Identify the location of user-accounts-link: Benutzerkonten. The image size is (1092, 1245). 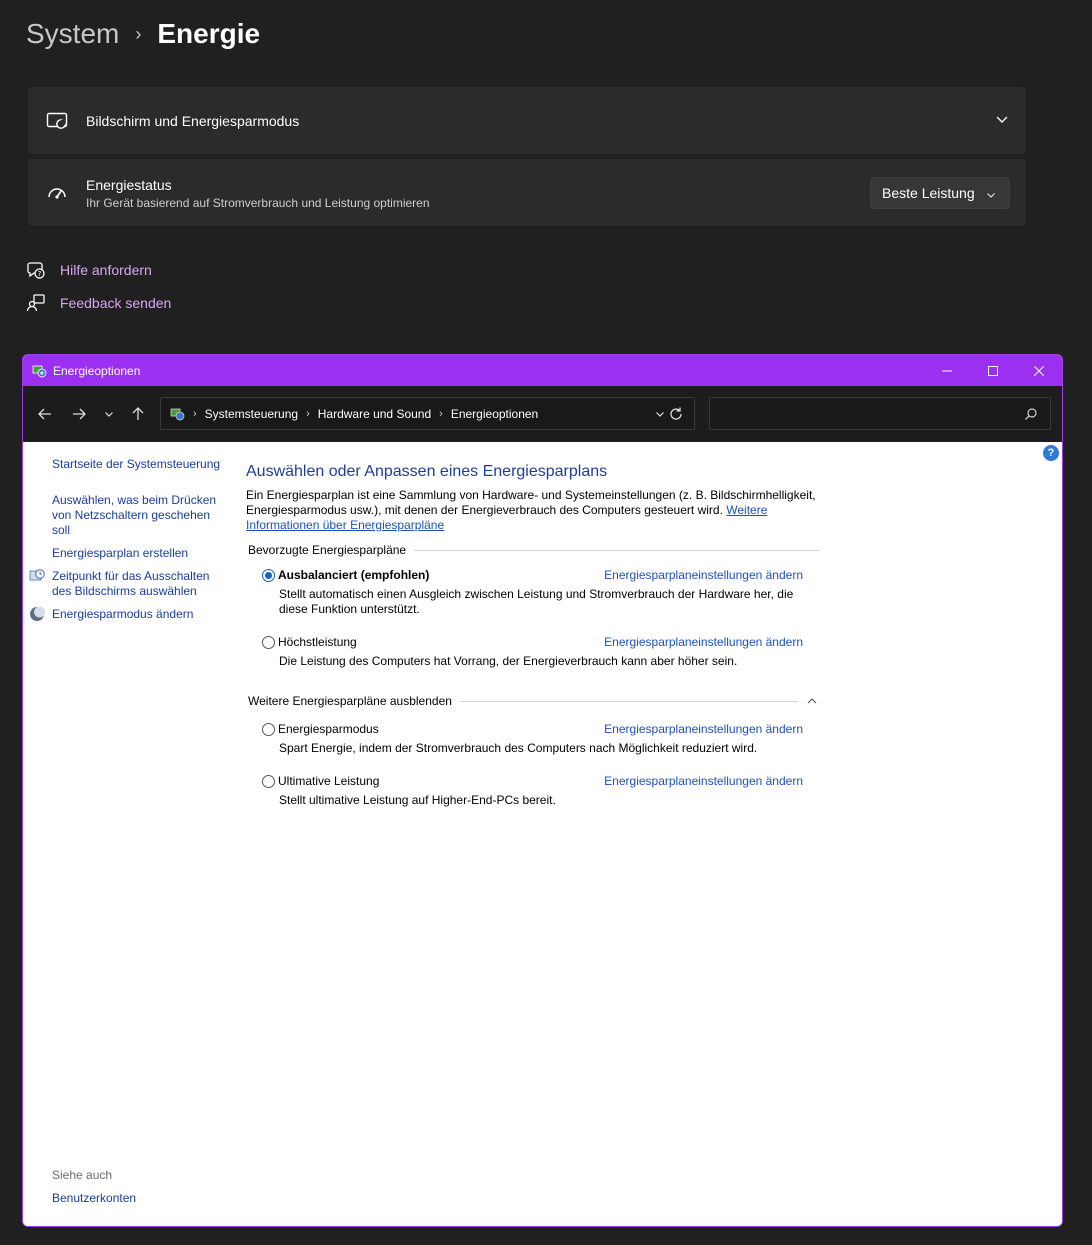
(139, 1198).